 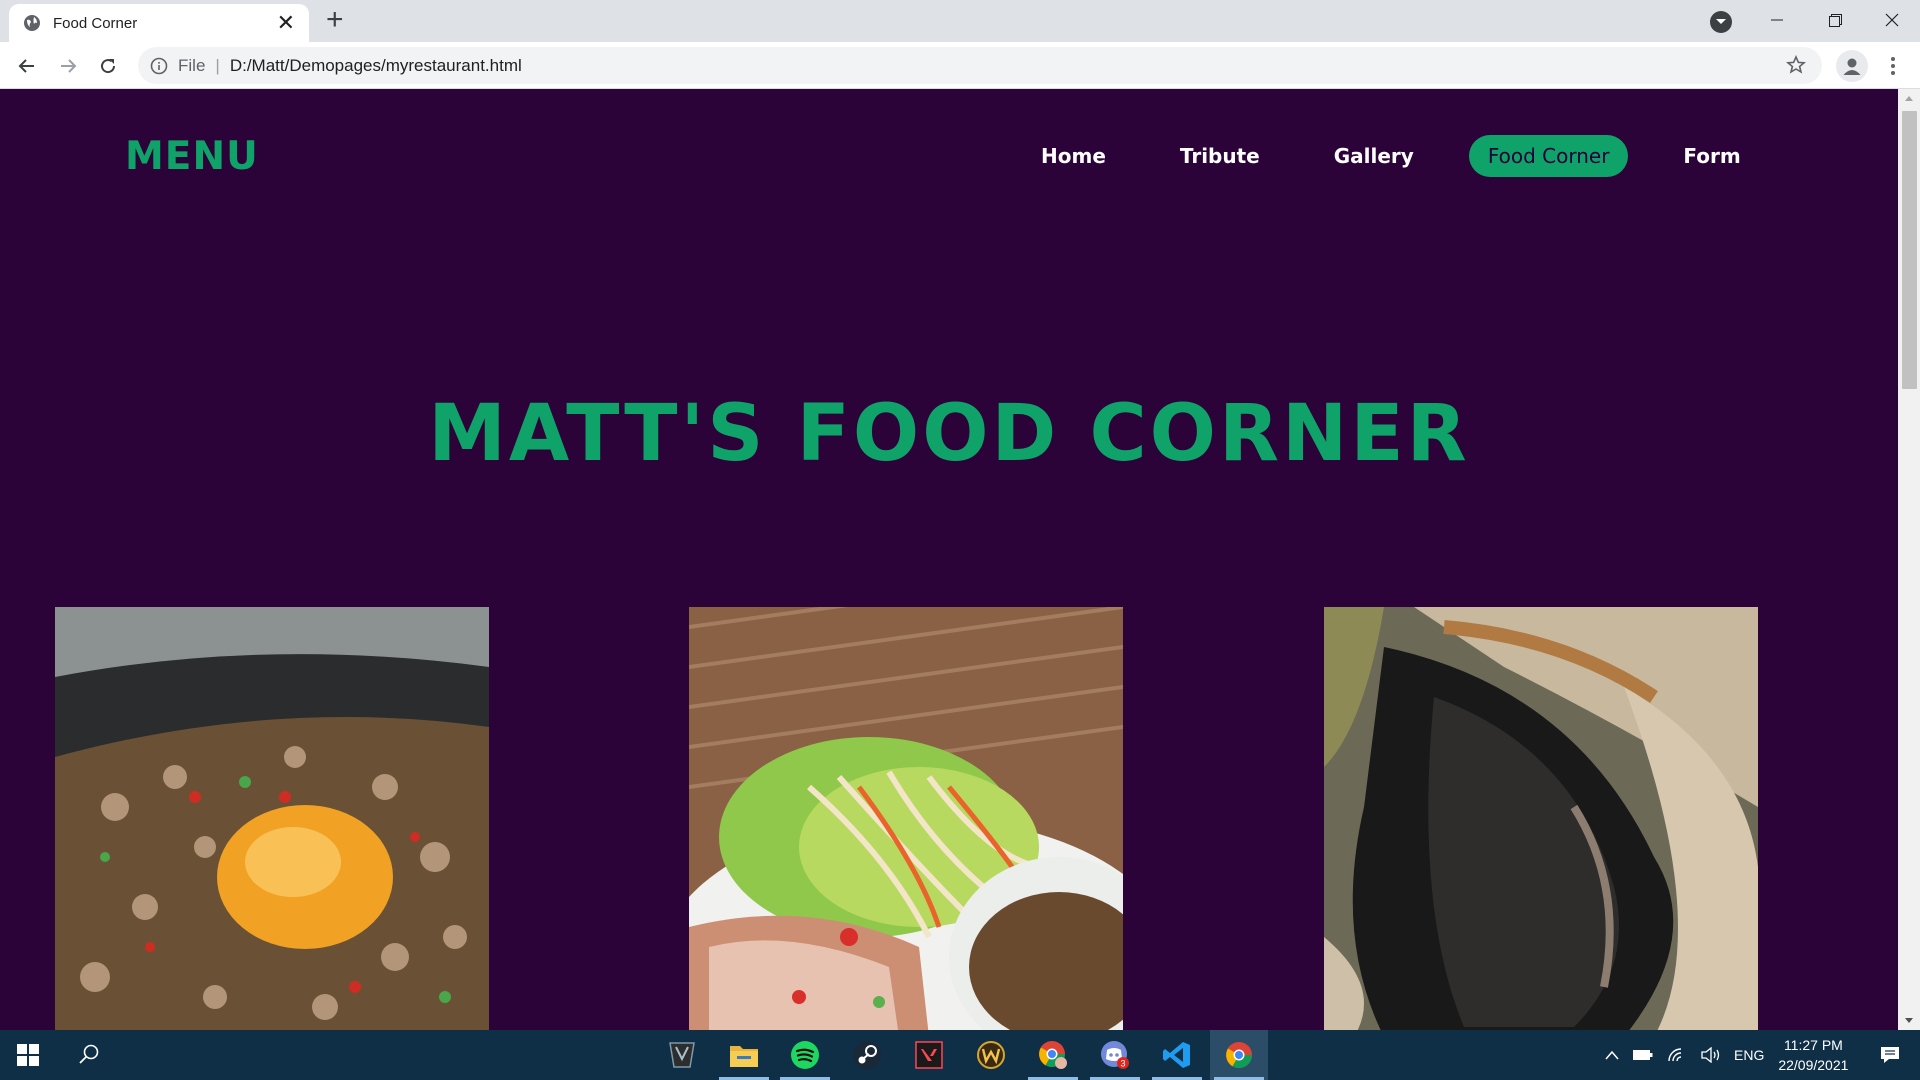 What do you see at coordinates (1813, 1065) in the screenshot?
I see `clock-date: 22/09/2021` at bounding box center [1813, 1065].